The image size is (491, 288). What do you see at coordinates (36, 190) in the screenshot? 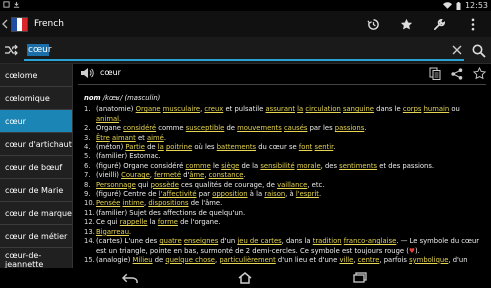
I see `list-item: cœur de Marie` at bounding box center [36, 190].